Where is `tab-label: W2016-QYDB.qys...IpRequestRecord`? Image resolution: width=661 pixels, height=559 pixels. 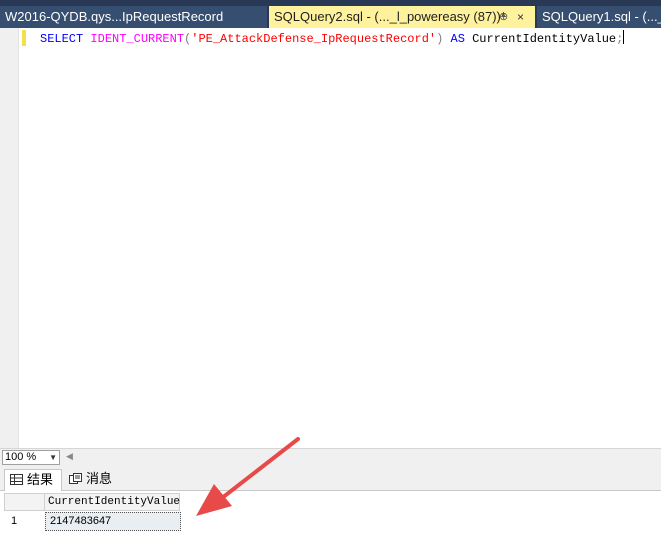
tab-label: W2016-QYDB.qys...IpRequestRecord is located at coordinates (114, 16).